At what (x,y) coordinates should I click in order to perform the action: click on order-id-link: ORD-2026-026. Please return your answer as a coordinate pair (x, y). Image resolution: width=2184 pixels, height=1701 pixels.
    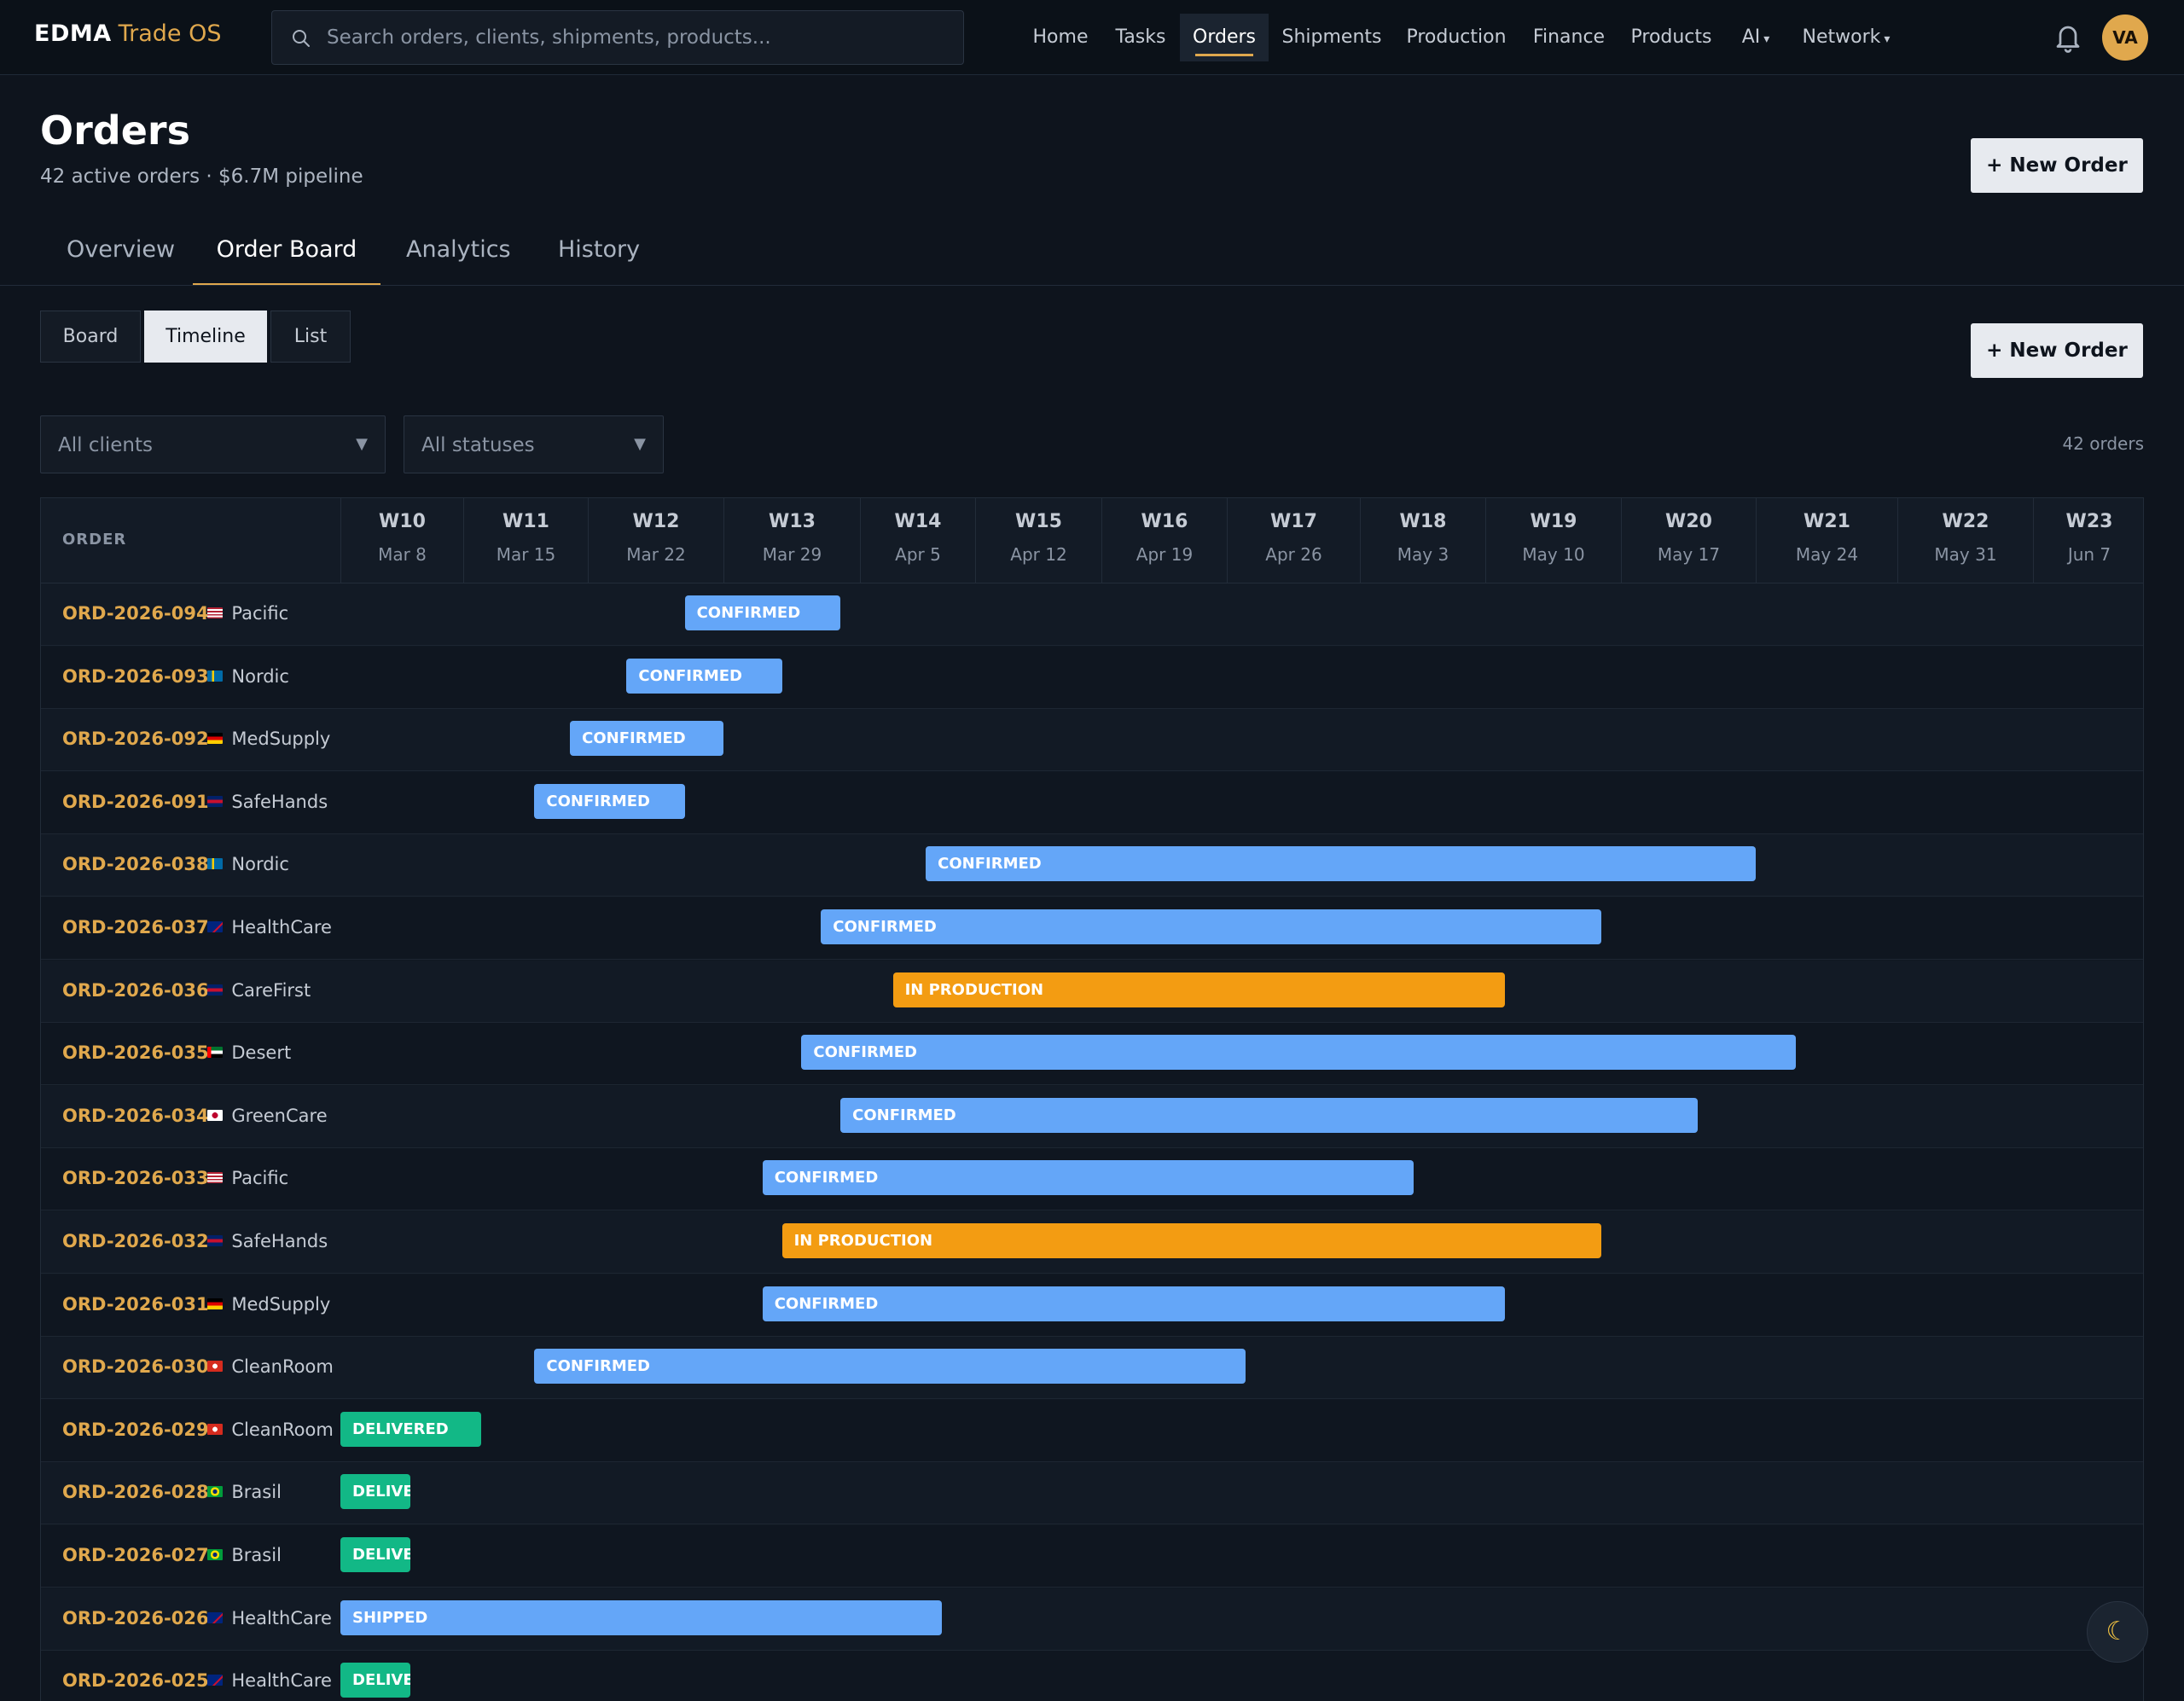
    Looking at the image, I should click on (135, 1618).